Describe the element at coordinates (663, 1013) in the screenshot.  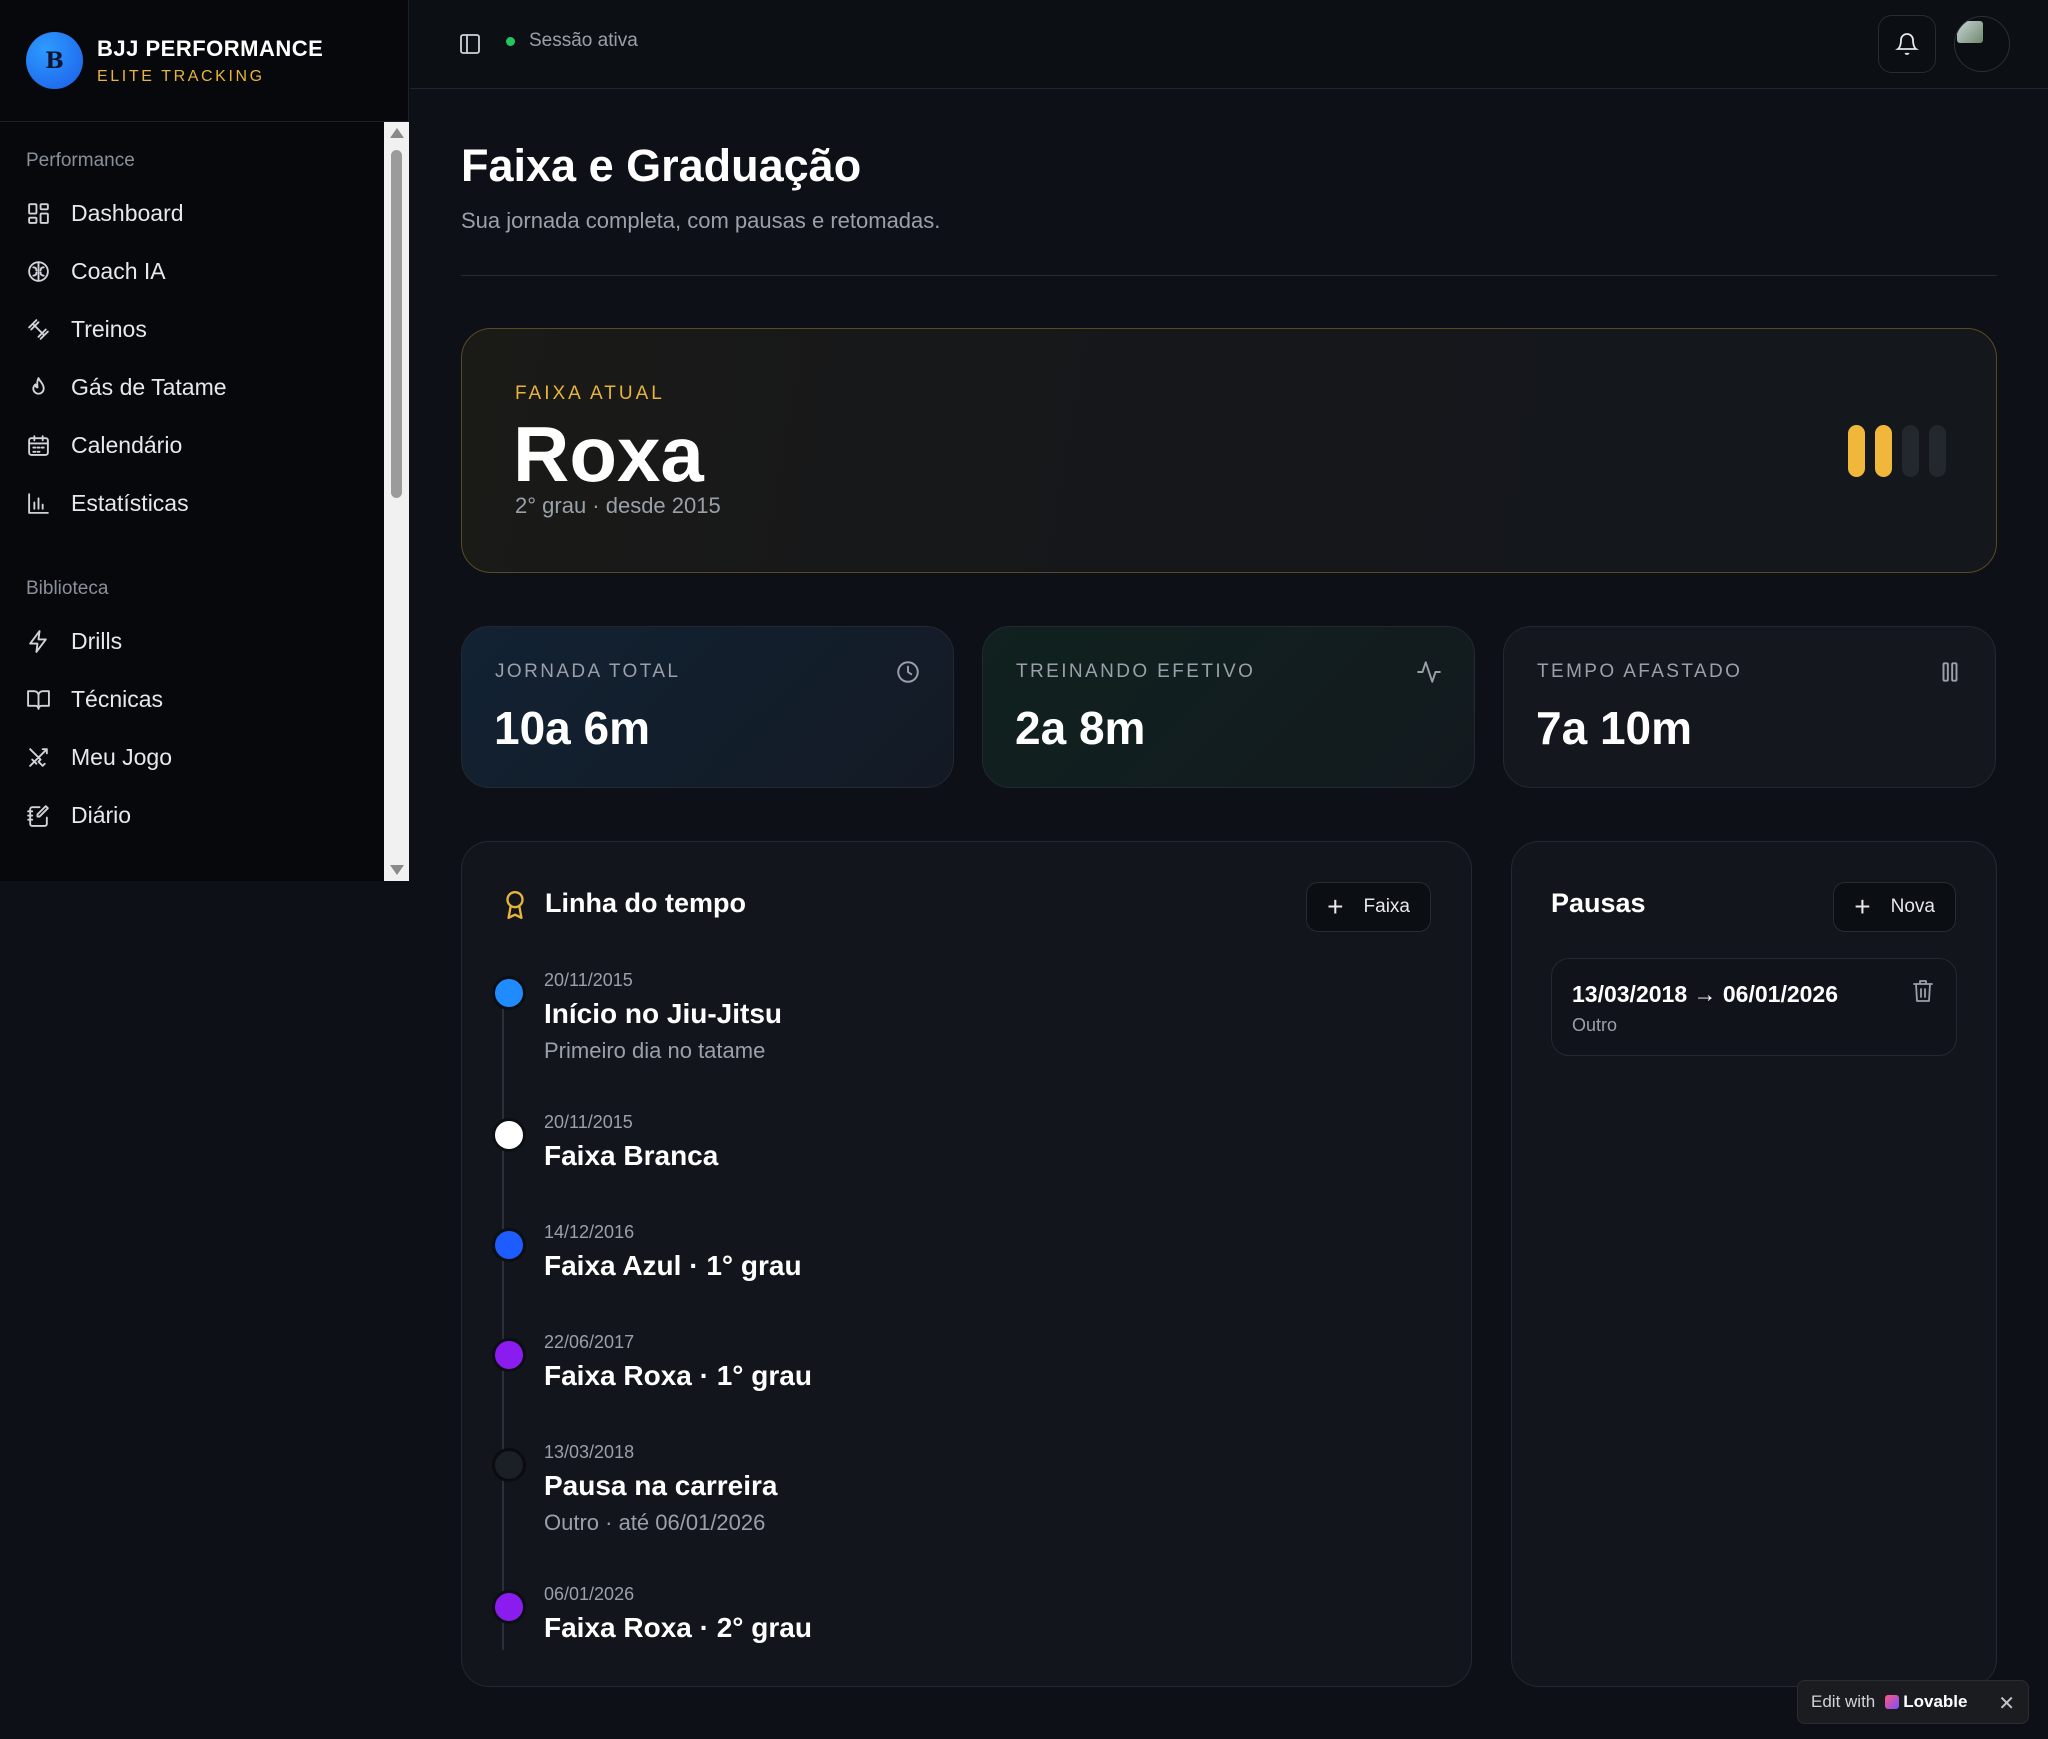
I see `timeline-event-title: Início no Jiu-Jitsu` at that location.